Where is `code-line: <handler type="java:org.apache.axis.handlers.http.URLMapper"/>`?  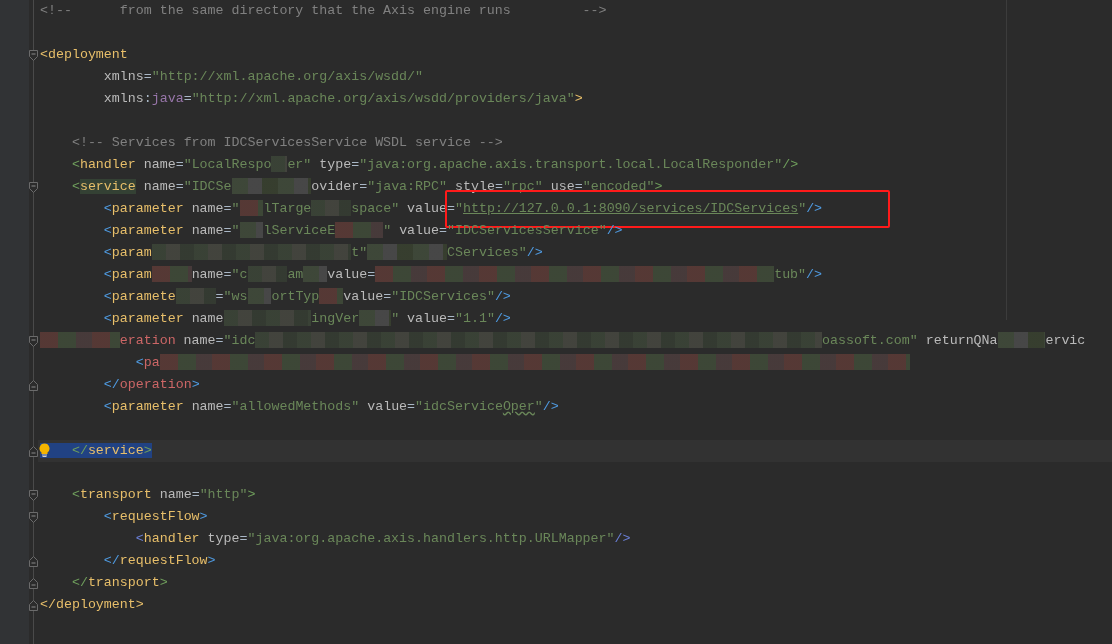 code-line: <handler type="java:org.apache.axis.handlers.http.URLMapper"/> is located at coordinates (382, 539).